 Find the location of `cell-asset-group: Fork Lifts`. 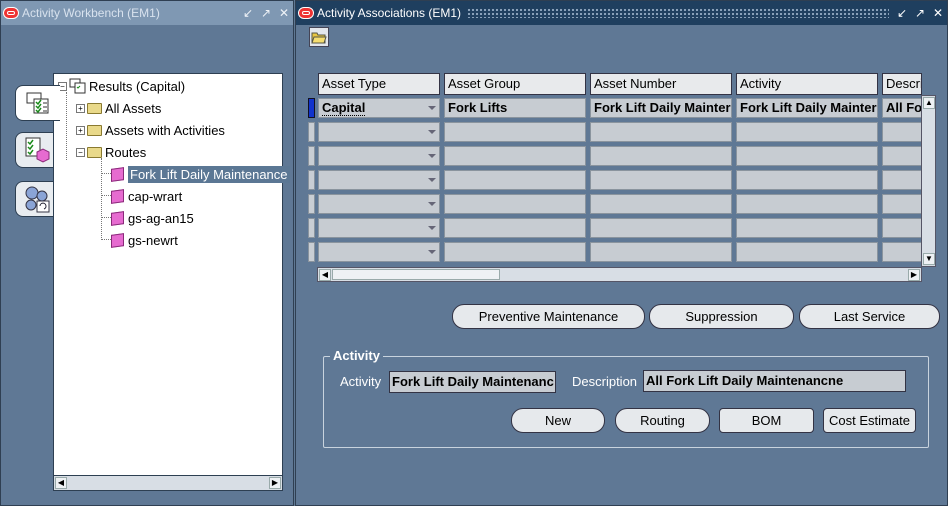

cell-asset-group: Fork Lifts is located at coordinates (515, 108).